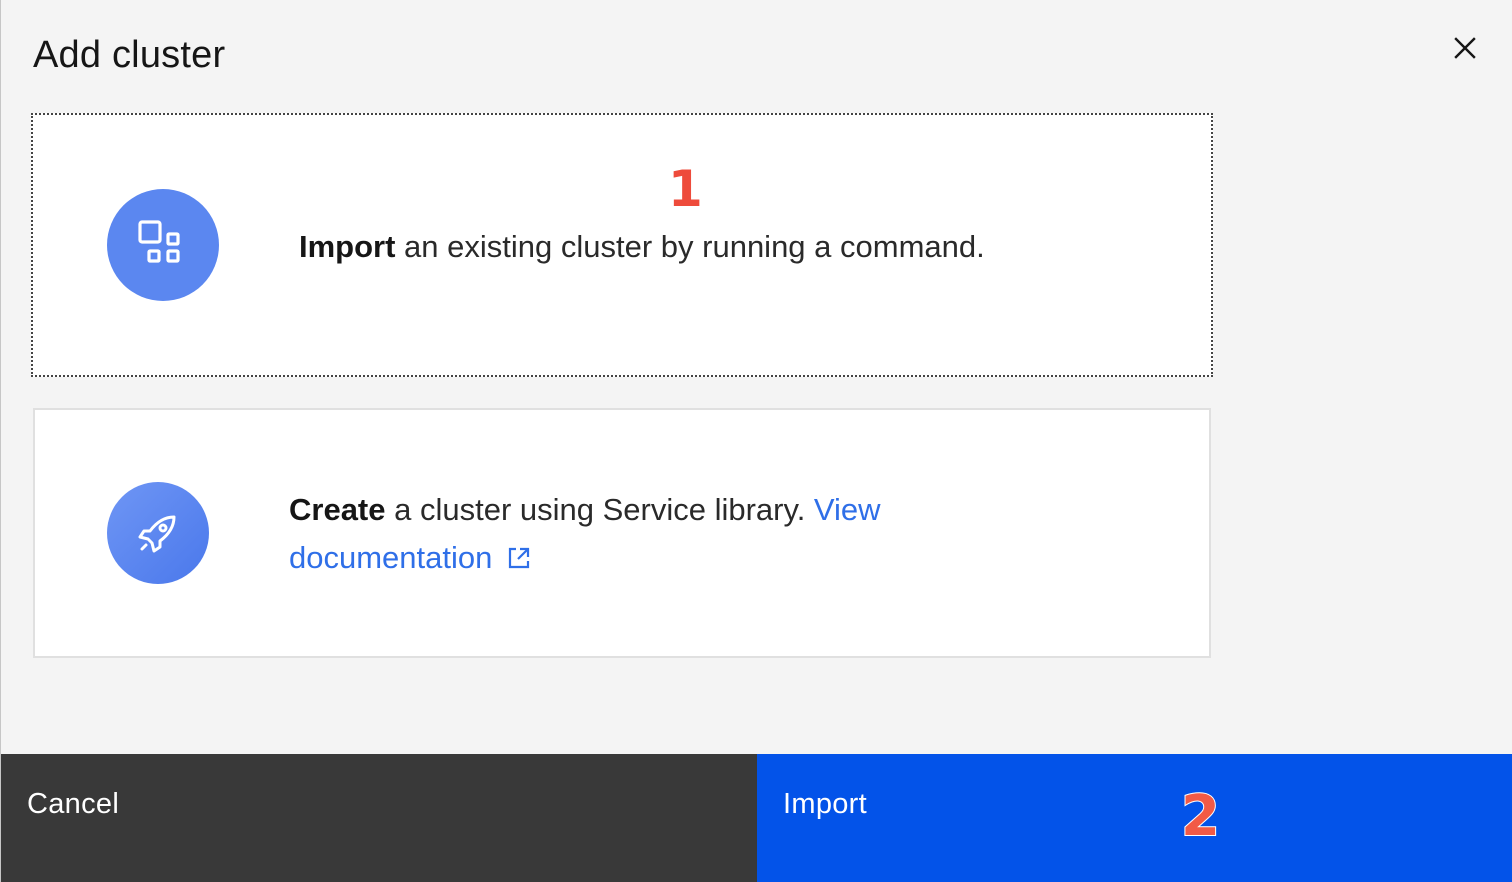 This screenshot has height=882, width=1512. I want to click on cluster-grid-icon, so click(159, 241).